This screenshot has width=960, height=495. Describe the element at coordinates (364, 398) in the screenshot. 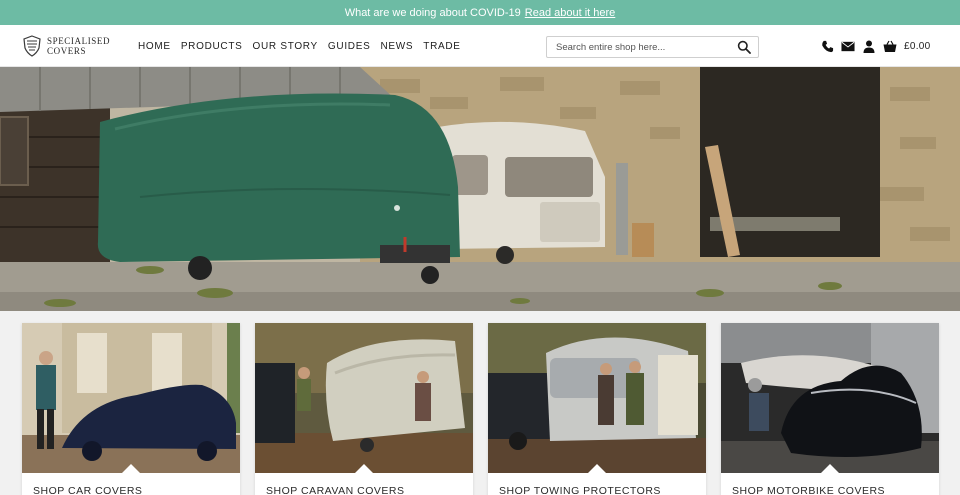

I see `category-image-caravan` at that location.